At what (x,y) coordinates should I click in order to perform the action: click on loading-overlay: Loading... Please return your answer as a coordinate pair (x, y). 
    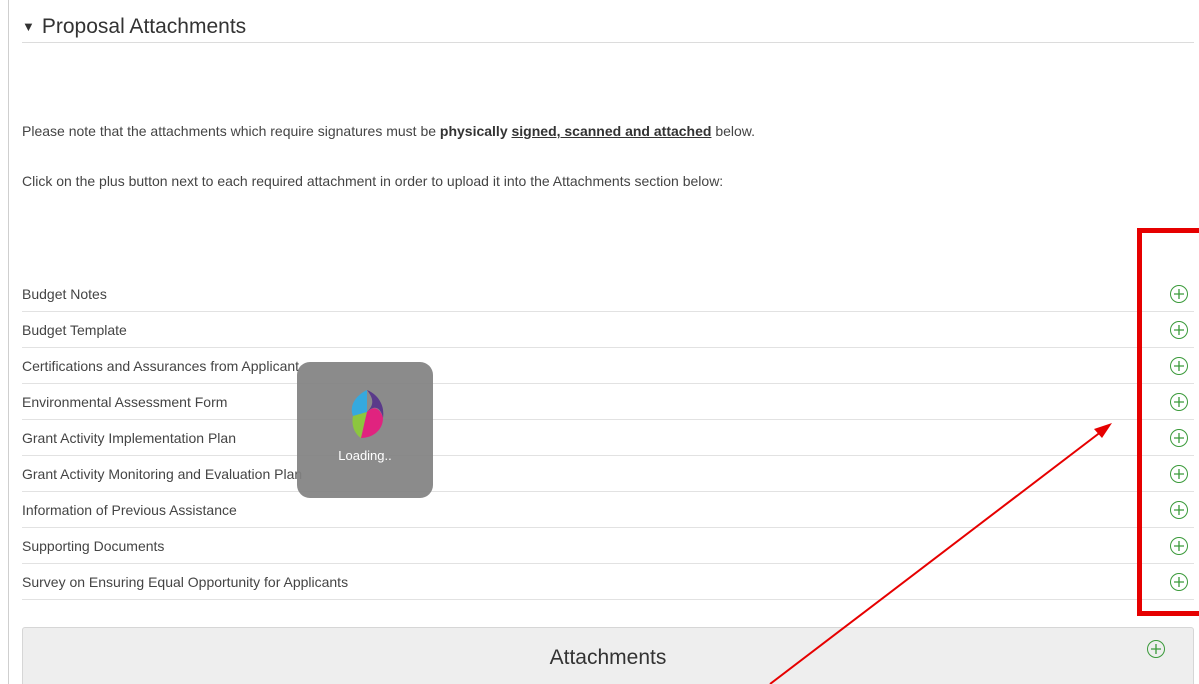
    Looking at the image, I should click on (365, 430).